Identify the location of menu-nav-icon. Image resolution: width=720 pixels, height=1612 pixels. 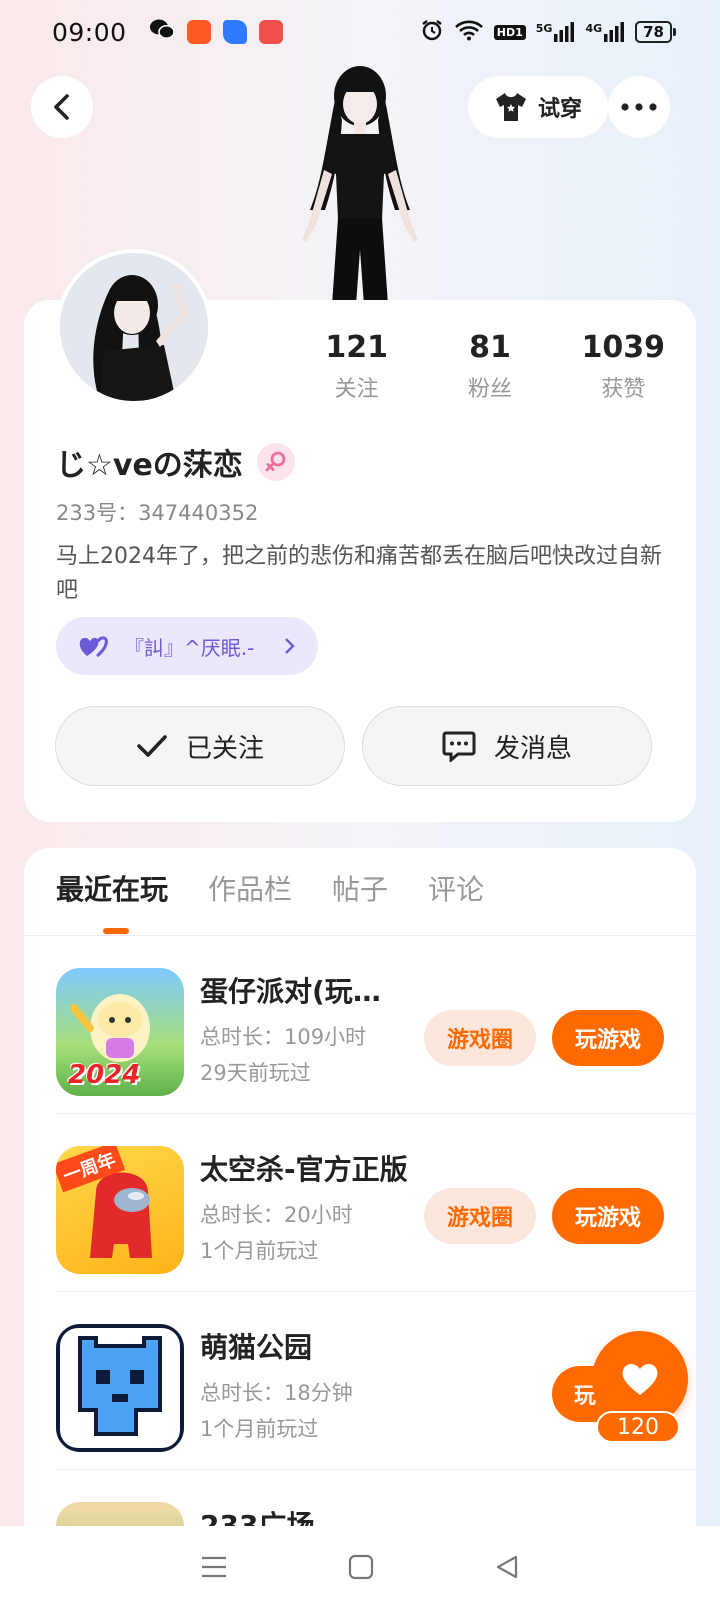
(214, 1569).